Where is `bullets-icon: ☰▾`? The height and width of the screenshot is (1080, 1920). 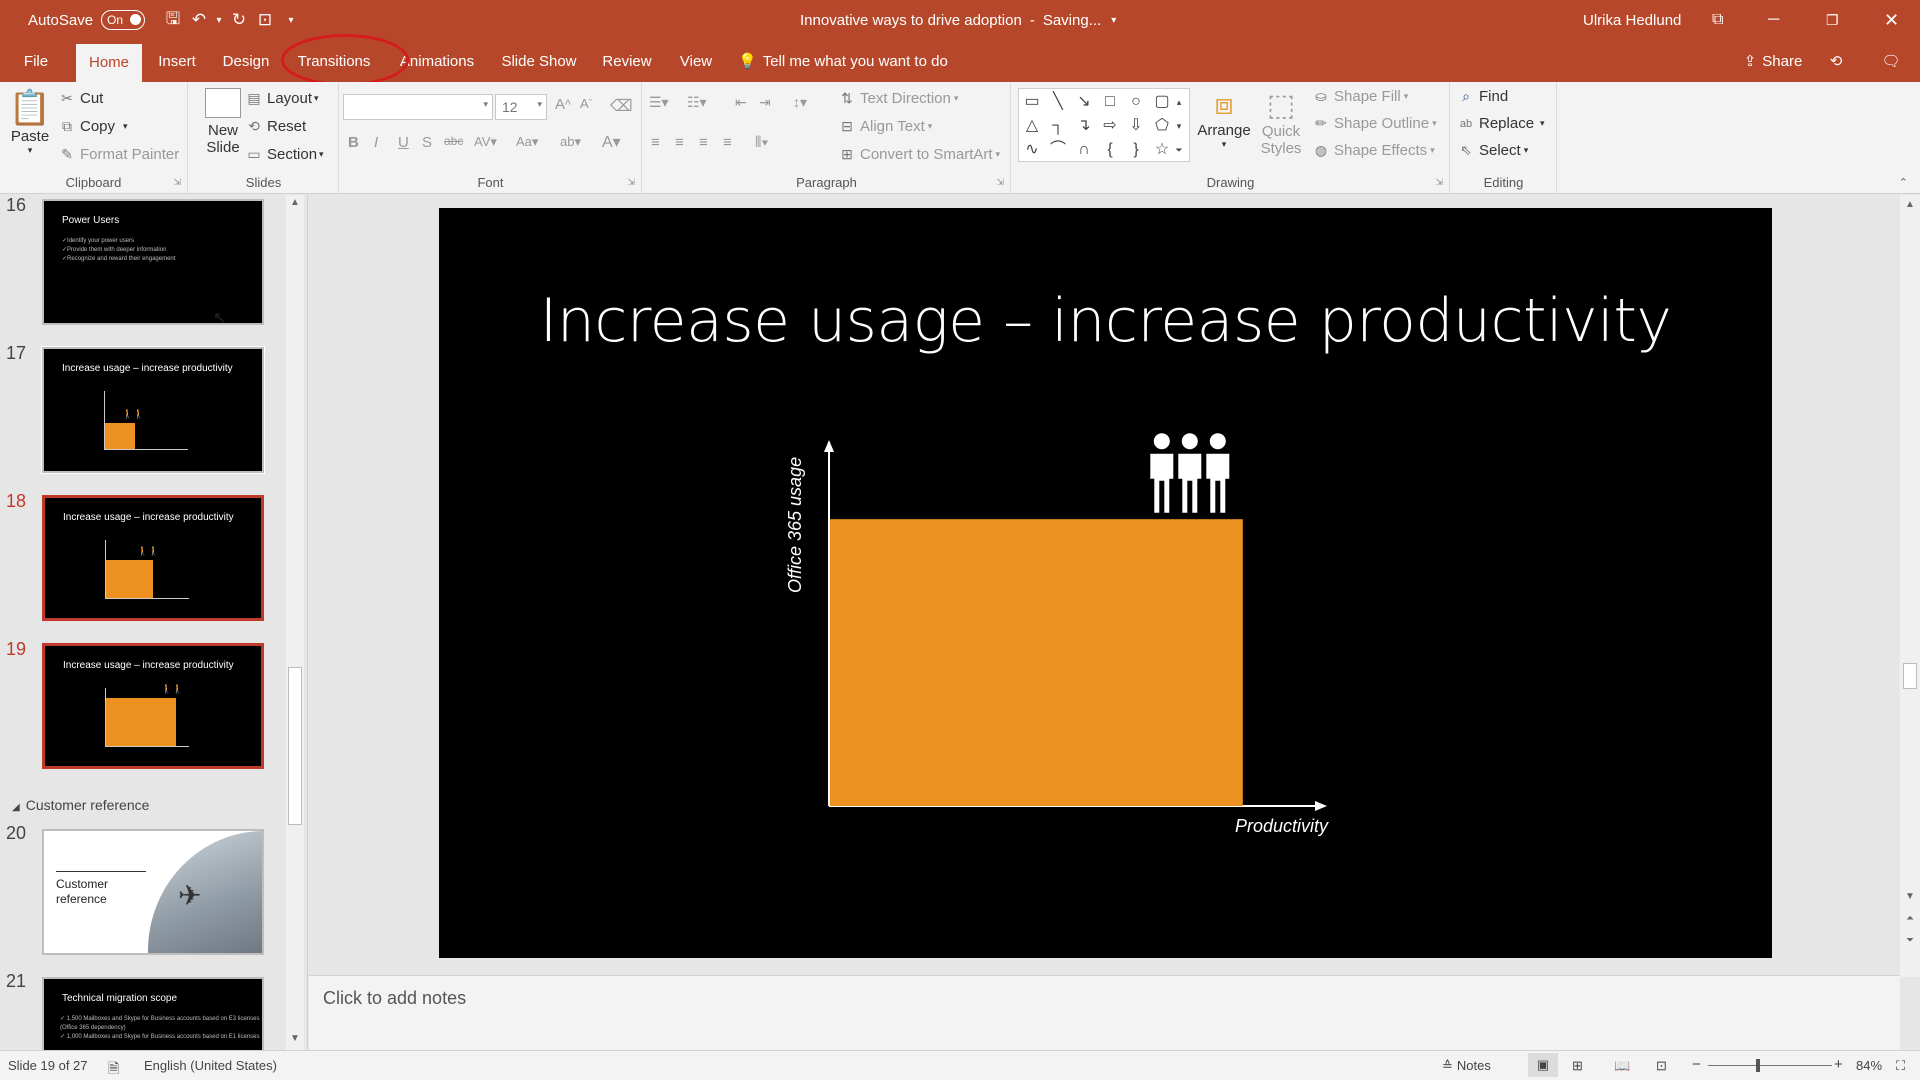
bullets-icon: ☰▾ is located at coordinates (659, 102).